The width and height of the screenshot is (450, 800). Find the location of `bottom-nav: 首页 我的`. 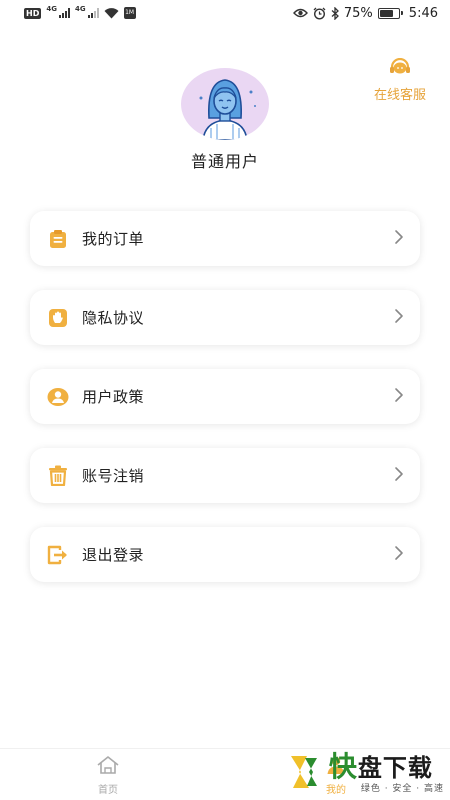

bottom-nav: 首页 我的 is located at coordinates (225, 774).